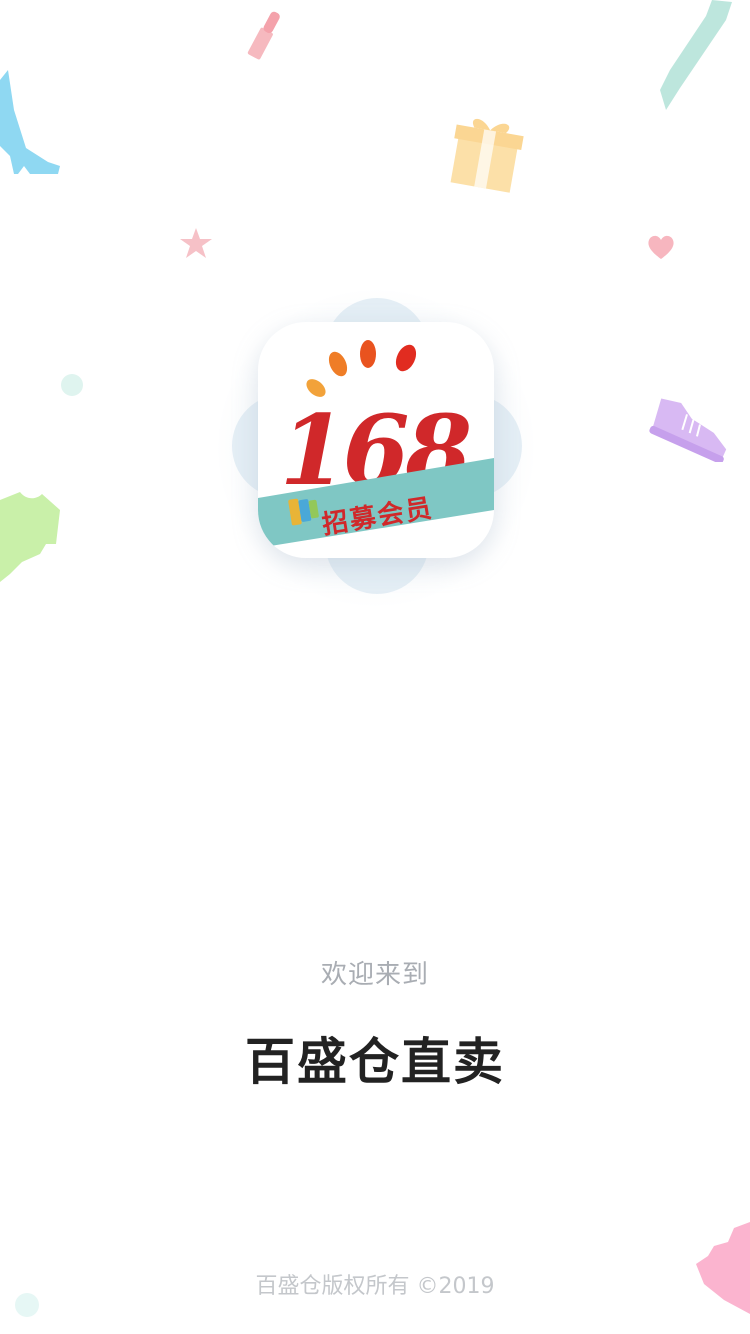 This screenshot has width=750, height=1334. What do you see at coordinates (696, 55) in the screenshot?
I see `necktie-icon` at bounding box center [696, 55].